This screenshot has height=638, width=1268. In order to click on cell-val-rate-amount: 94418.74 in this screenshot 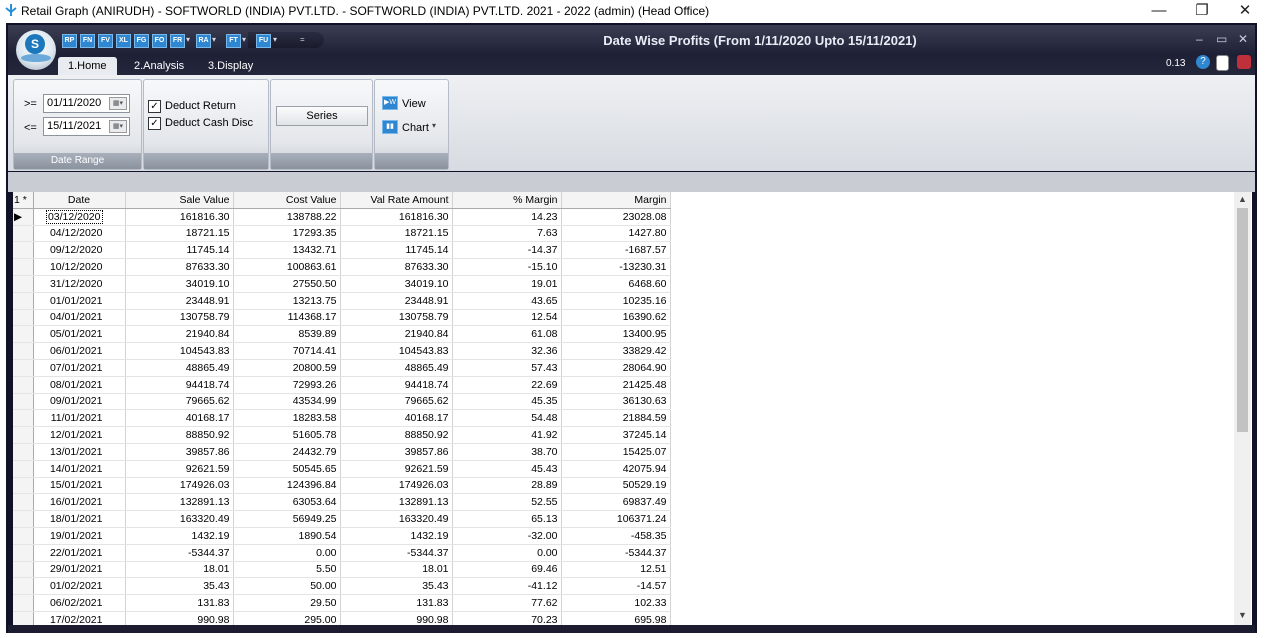, I will do `click(396, 385)`.